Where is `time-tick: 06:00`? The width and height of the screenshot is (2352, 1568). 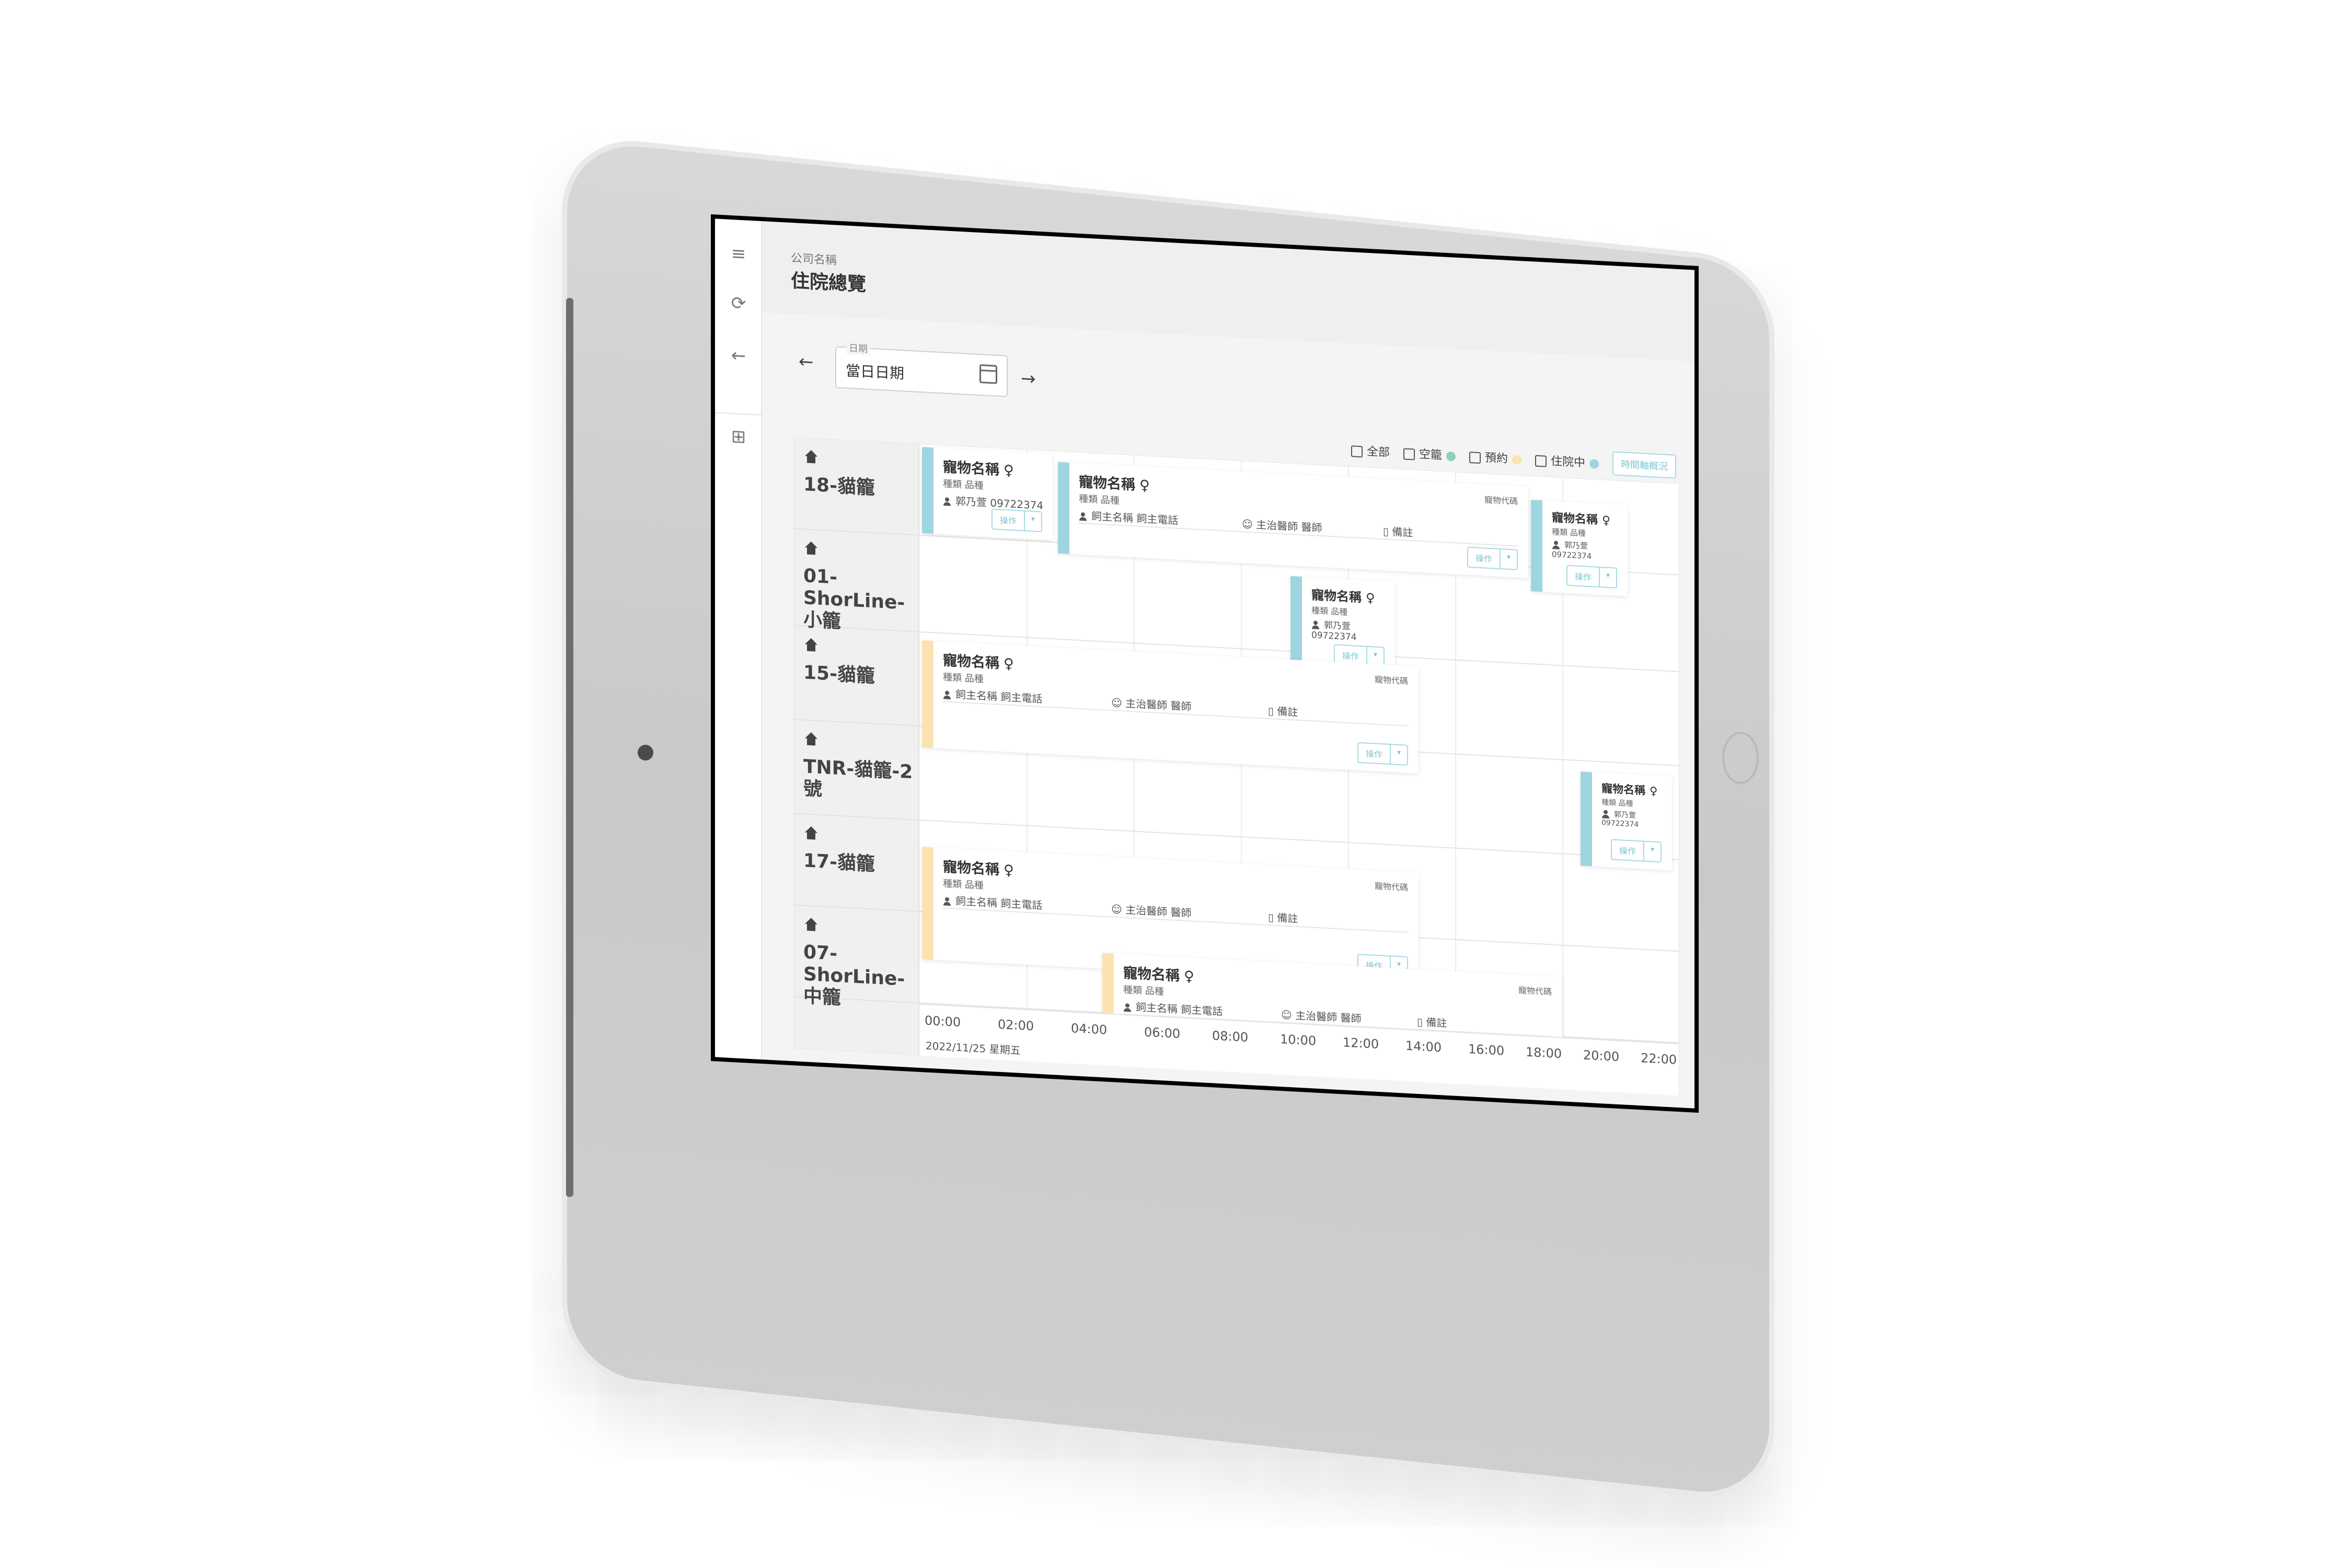 time-tick: 06:00 is located at coordinates (1162, 1033).